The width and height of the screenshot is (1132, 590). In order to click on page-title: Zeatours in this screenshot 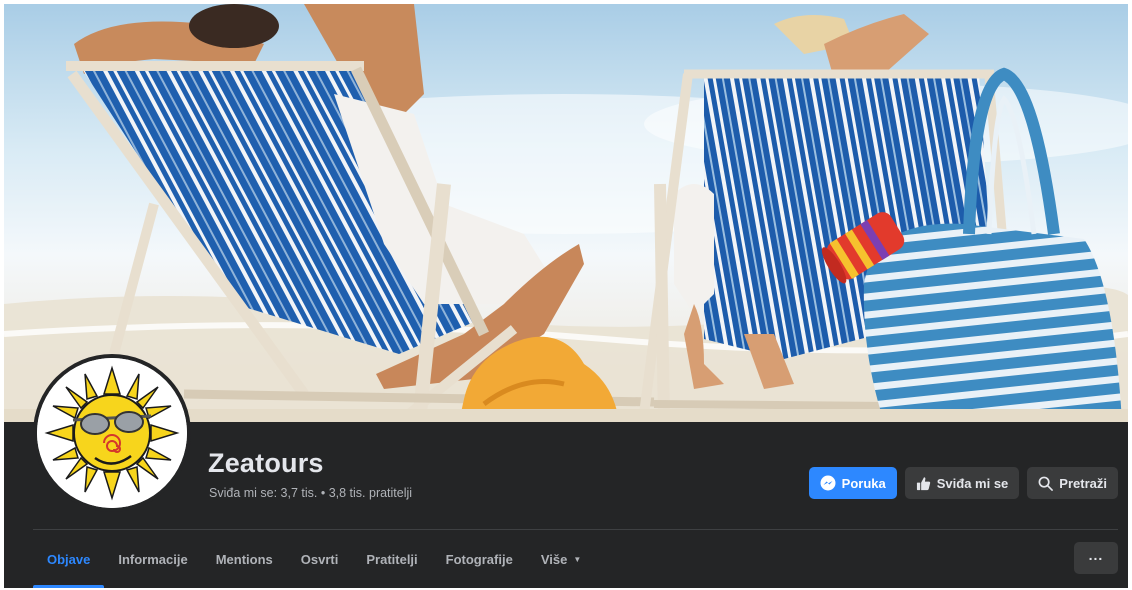, I will do `click(266, 463)`.